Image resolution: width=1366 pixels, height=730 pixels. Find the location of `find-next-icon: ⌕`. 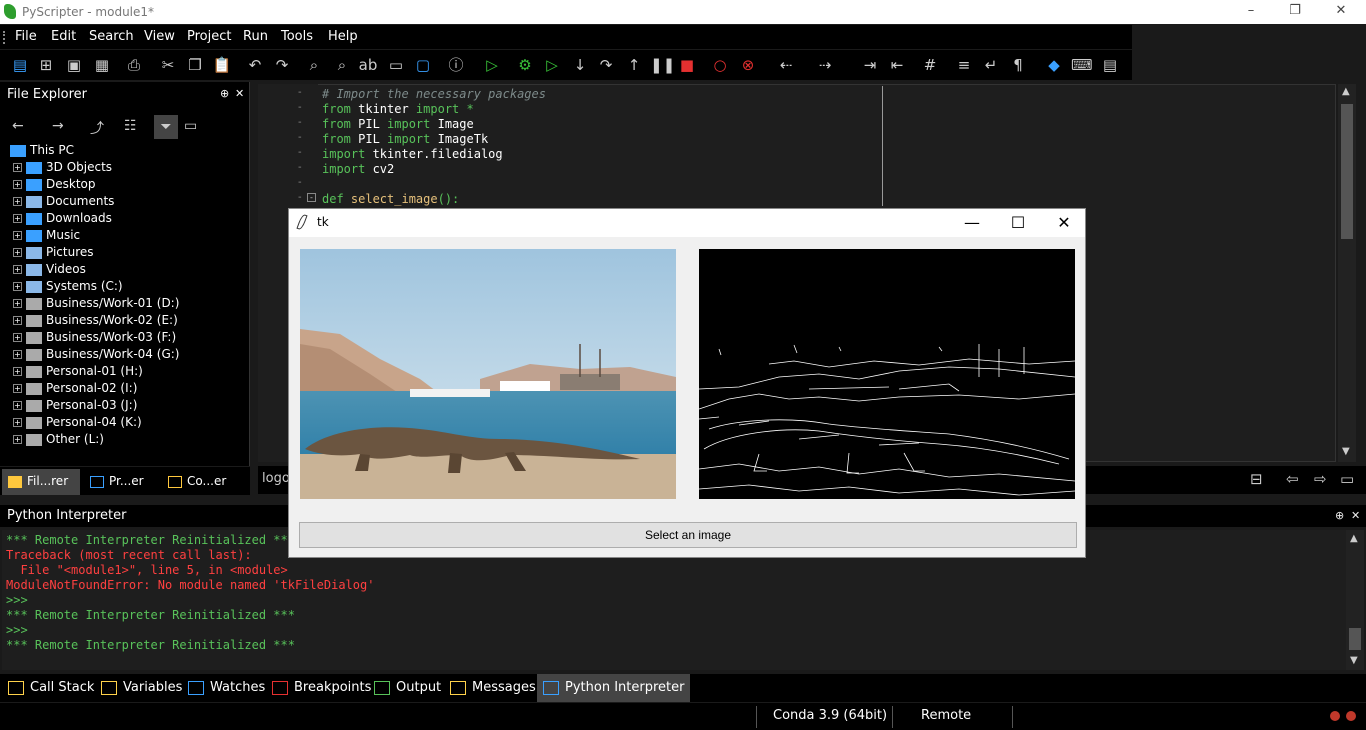

find-next-icon: ⌕ is located at coordinates (342, 65).